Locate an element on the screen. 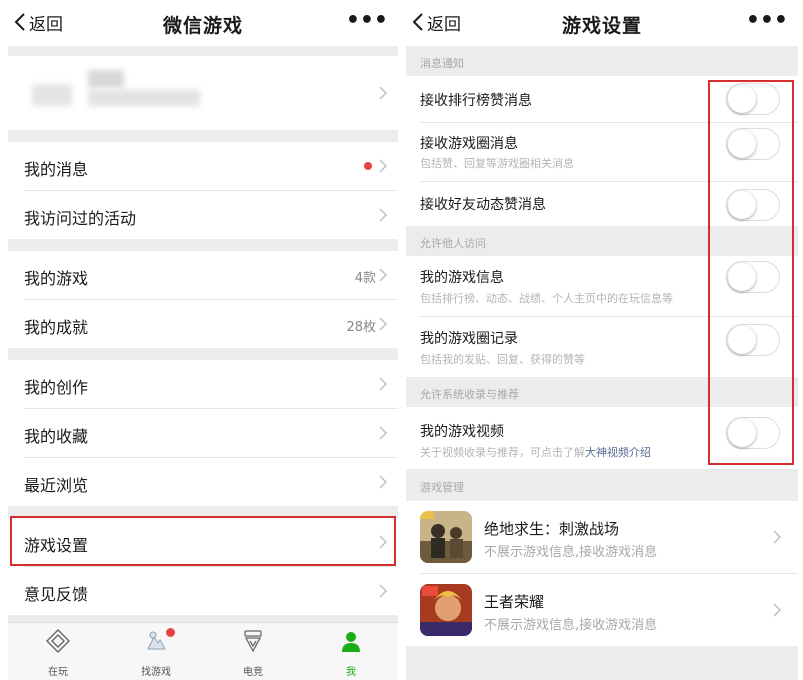  tab-esports: 电竞 is located at coordinates (253, 651).